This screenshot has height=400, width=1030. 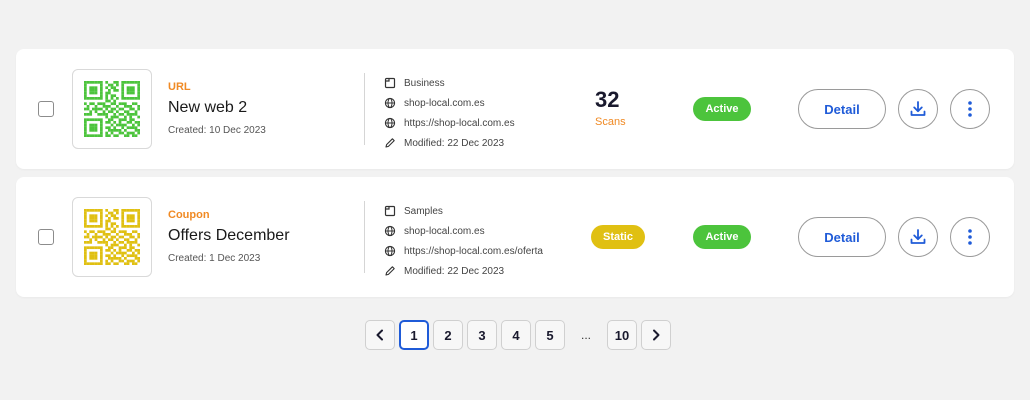 What do you see at coordinates (449, 83) in the screenshot?
I see `folder-row: Business` at bounding box center [449, 83].